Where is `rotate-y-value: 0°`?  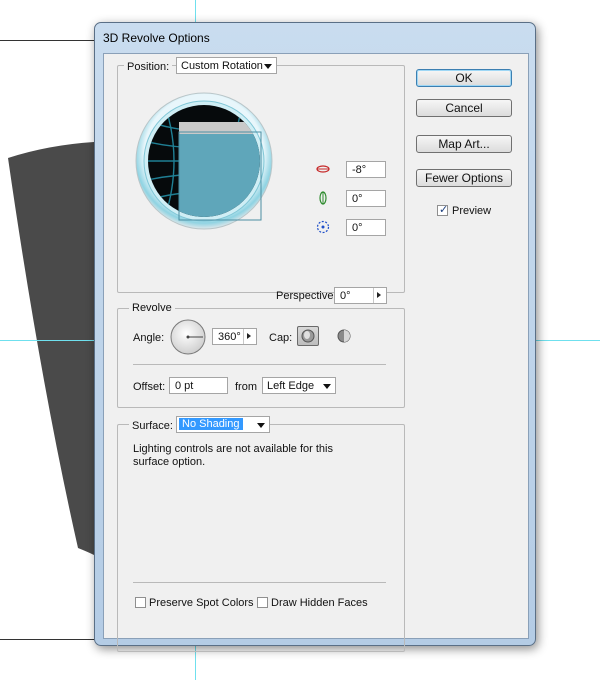
rotate-y-value: 0° is located at coordinates (357, 199).